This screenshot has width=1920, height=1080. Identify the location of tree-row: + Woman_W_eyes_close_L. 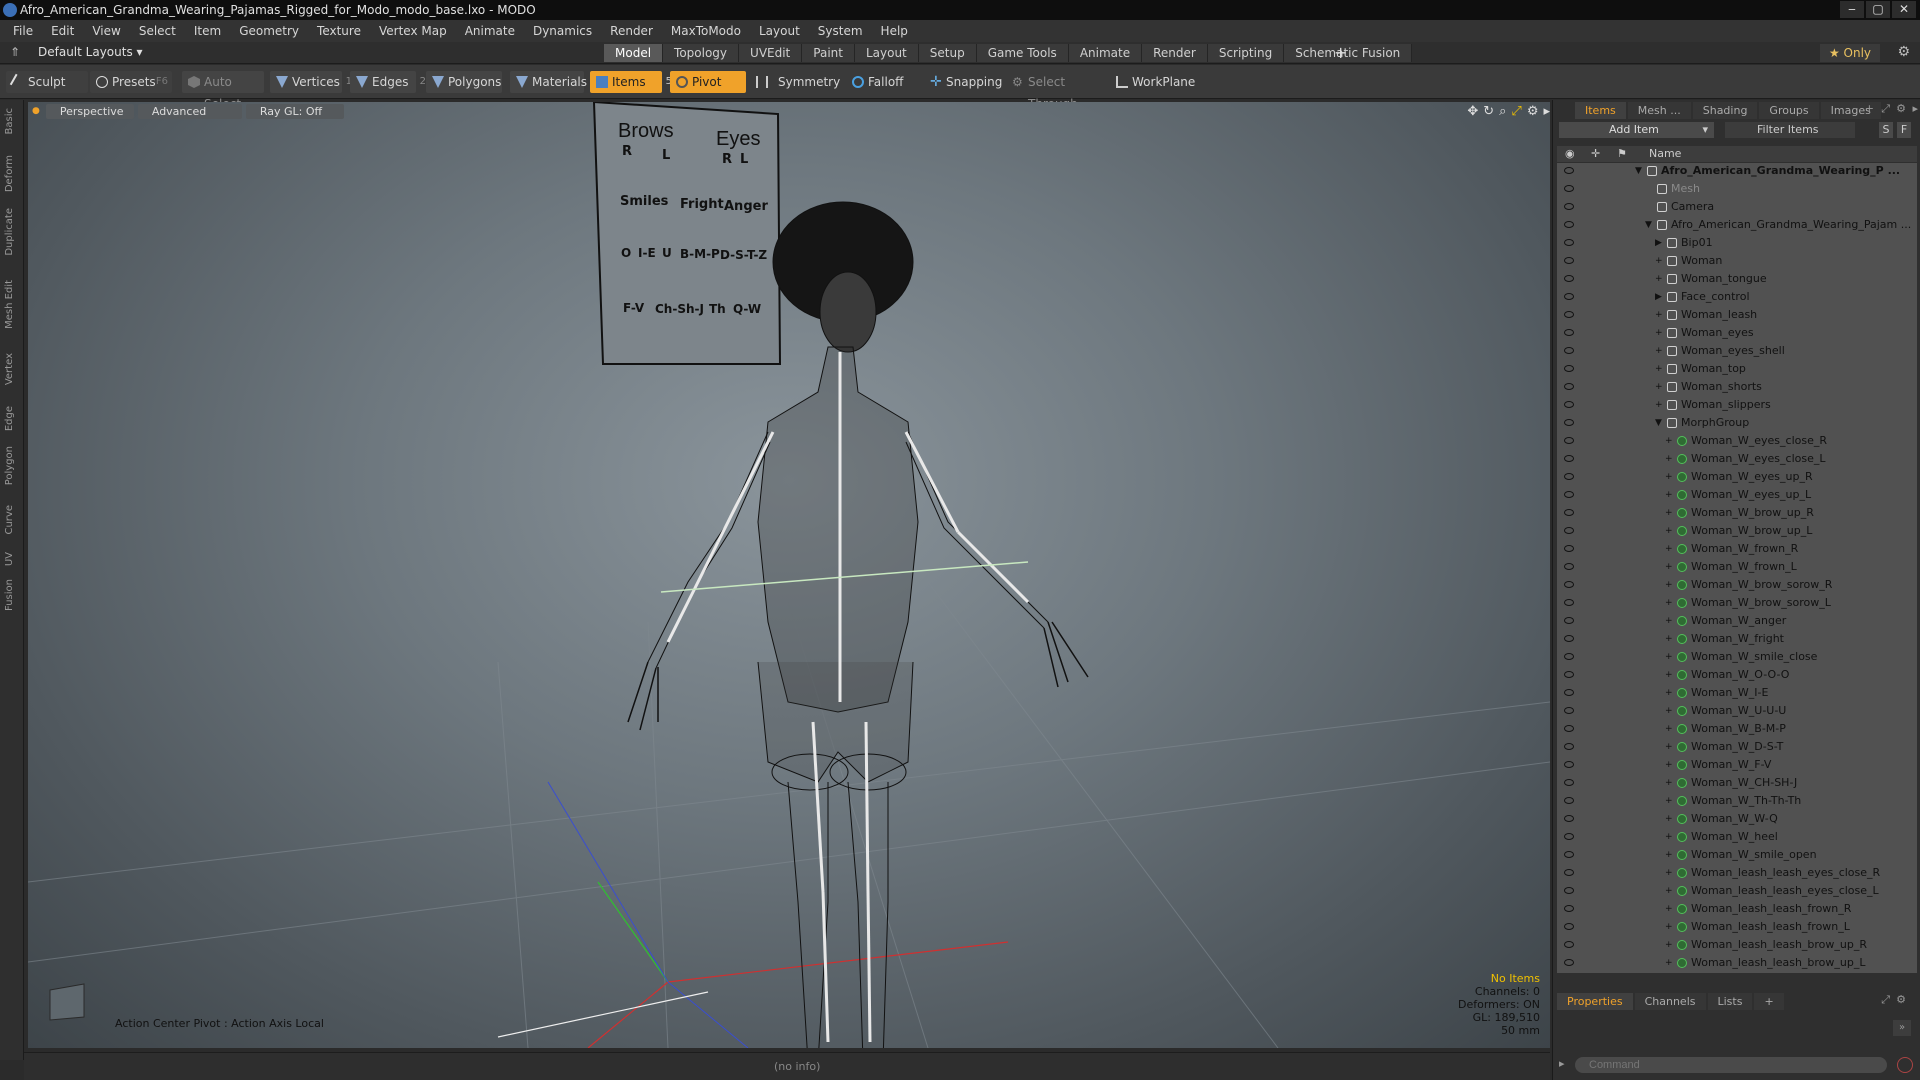
(1737, 459).